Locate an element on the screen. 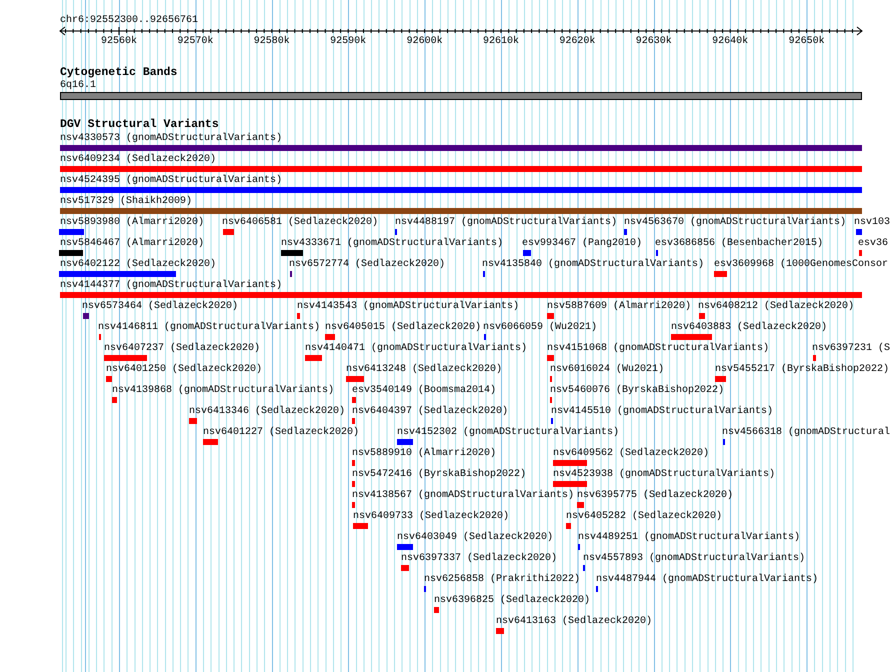 The height and width of the screenshot is (672, 890). feature-label: nsv5846467 (Almarri2020) is located at coordinates (132, 243).